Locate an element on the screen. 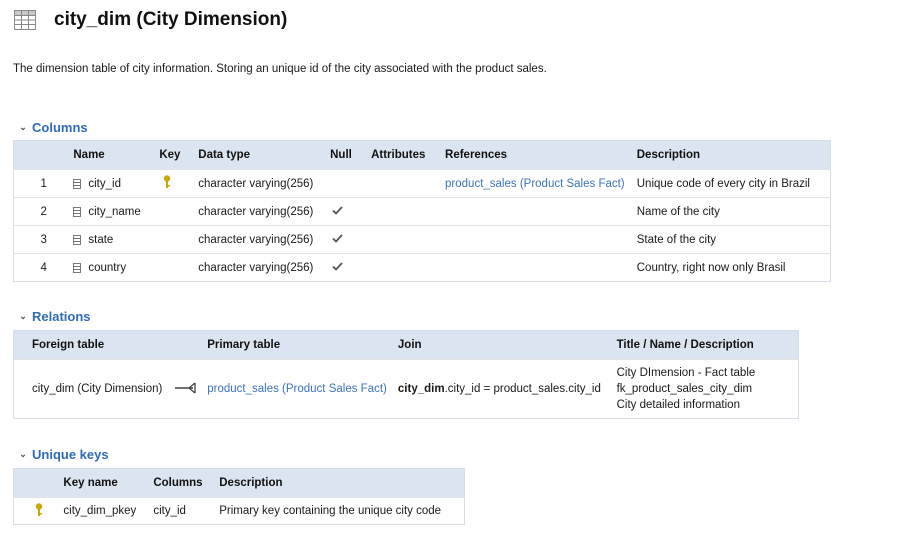 Image resolution: width=899 pixels, height=558 pixels. column-name: state is located at coordinates (101, 239).